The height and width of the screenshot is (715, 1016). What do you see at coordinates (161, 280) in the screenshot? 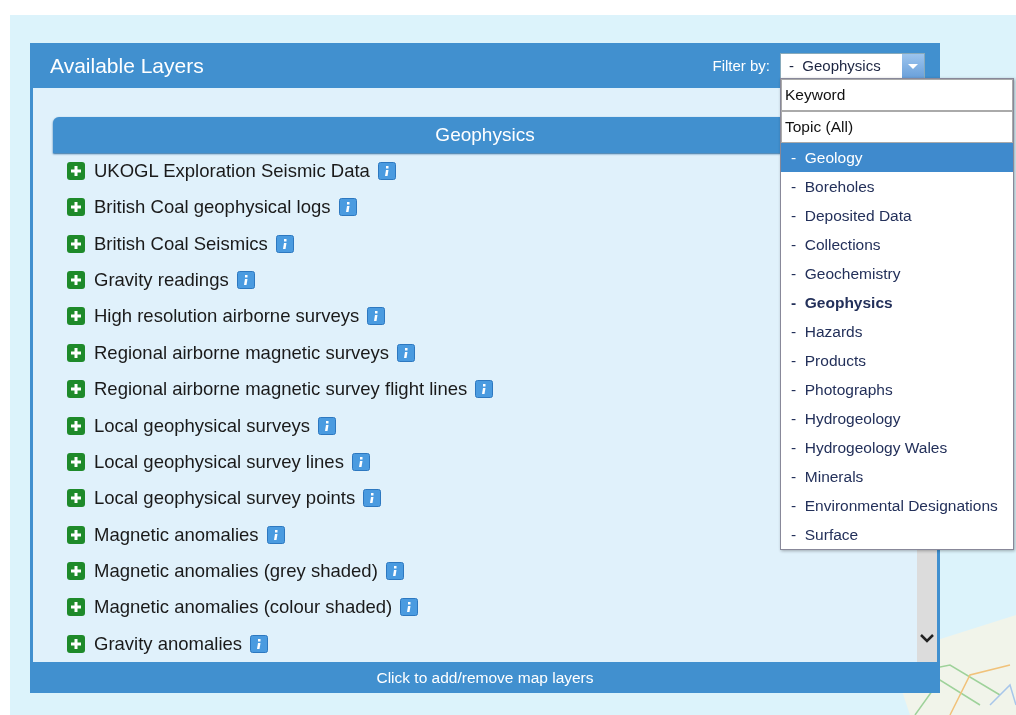
I see `layer-name: Gravity readings` at bounding box center [161, 280].